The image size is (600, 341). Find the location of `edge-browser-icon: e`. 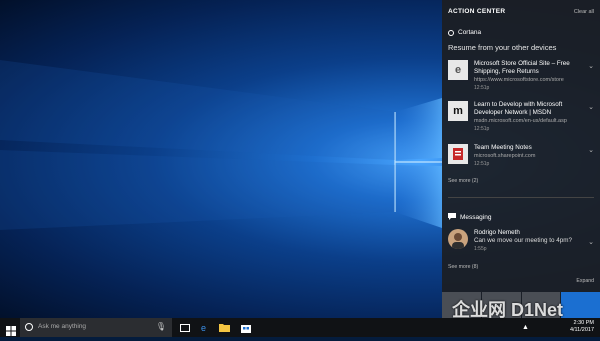

edge-browser-icon: e is located at coordinates (203, 327).